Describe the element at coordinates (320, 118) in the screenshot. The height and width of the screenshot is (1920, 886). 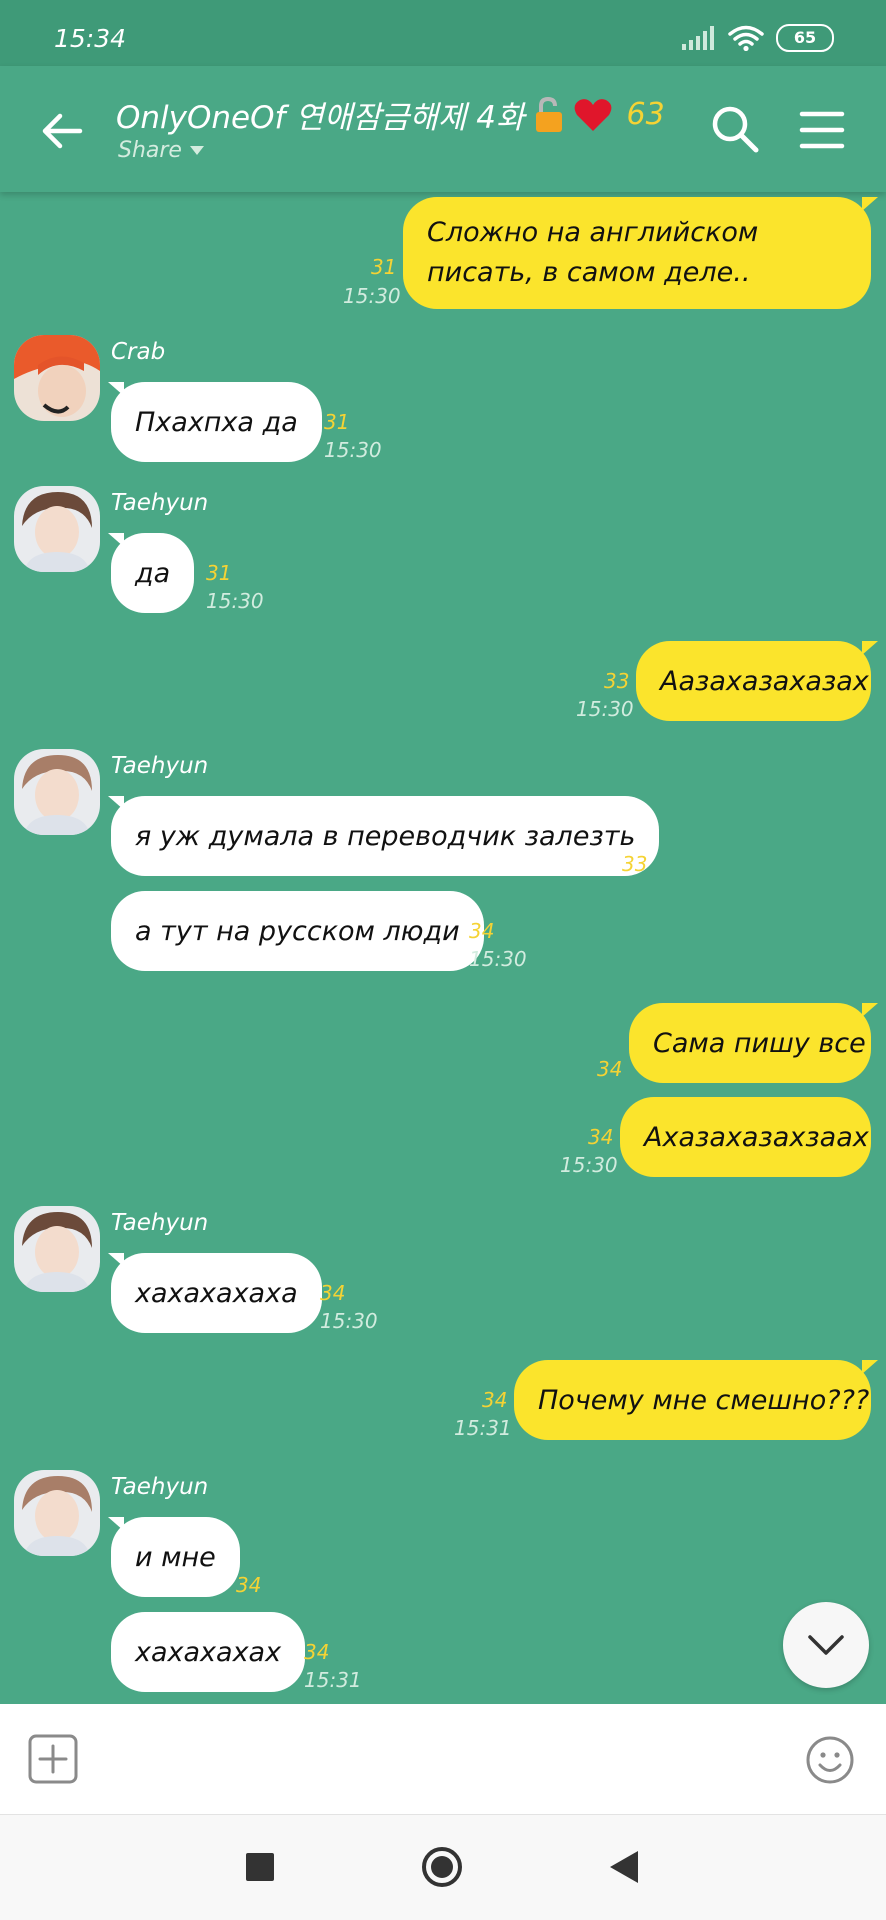
I see `chat-title: OnlyOneOf 연애잠금해제 4화` at that location.